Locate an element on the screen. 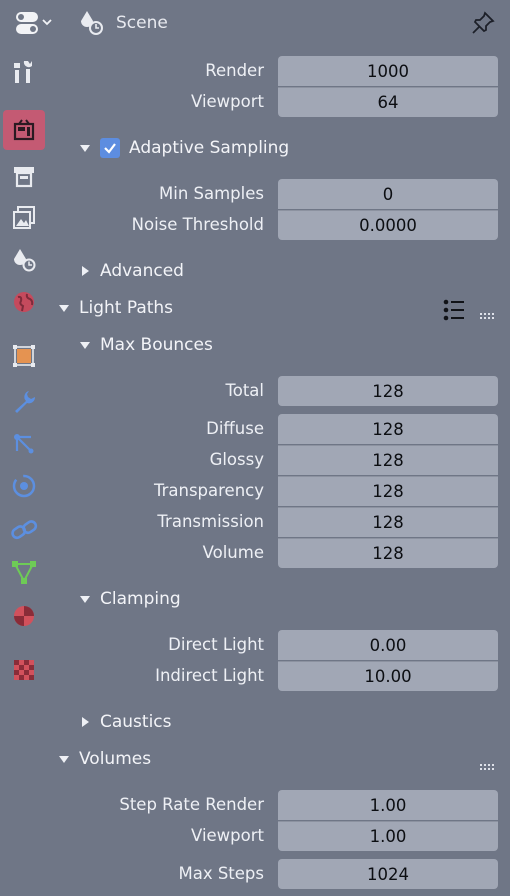 Image resolution: width=510 pixels, height=896 pixels. caustics-label: Caustics is located at coordinates (136, 722).